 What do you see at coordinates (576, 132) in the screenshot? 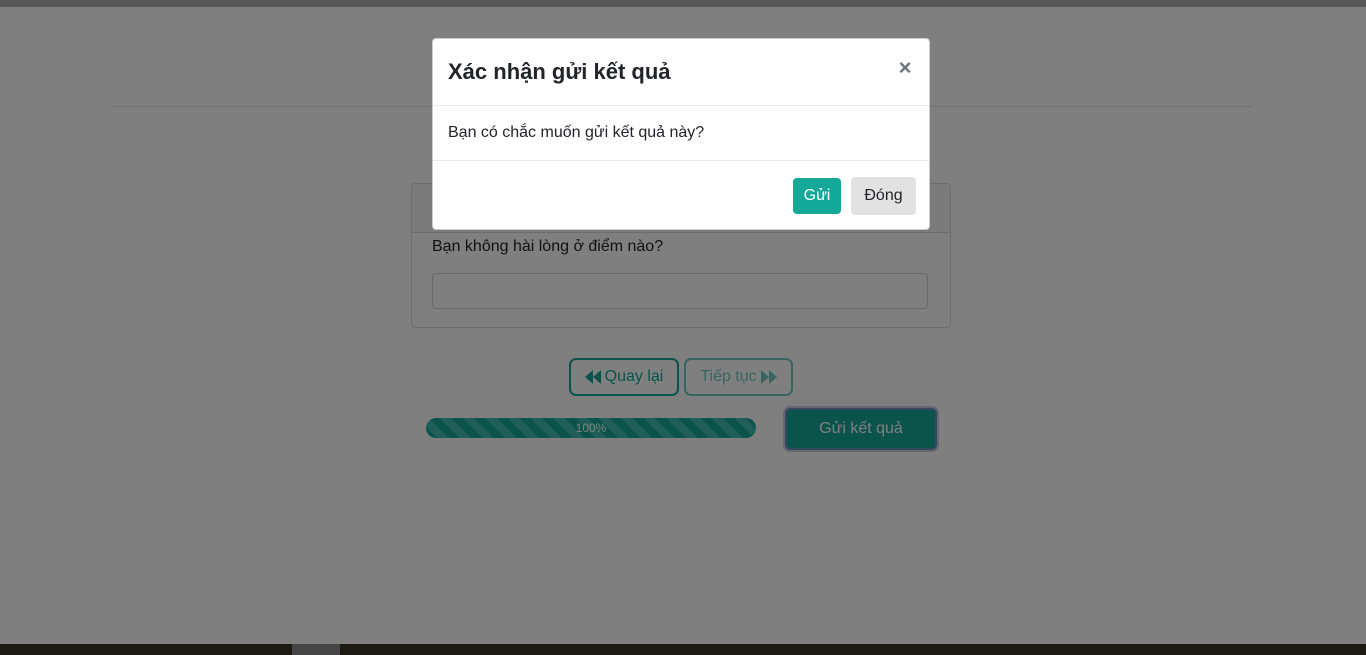
I see `modal-message: Bạn có chắc muốn gửi kết quả này?` at bounding box center [576, 132].